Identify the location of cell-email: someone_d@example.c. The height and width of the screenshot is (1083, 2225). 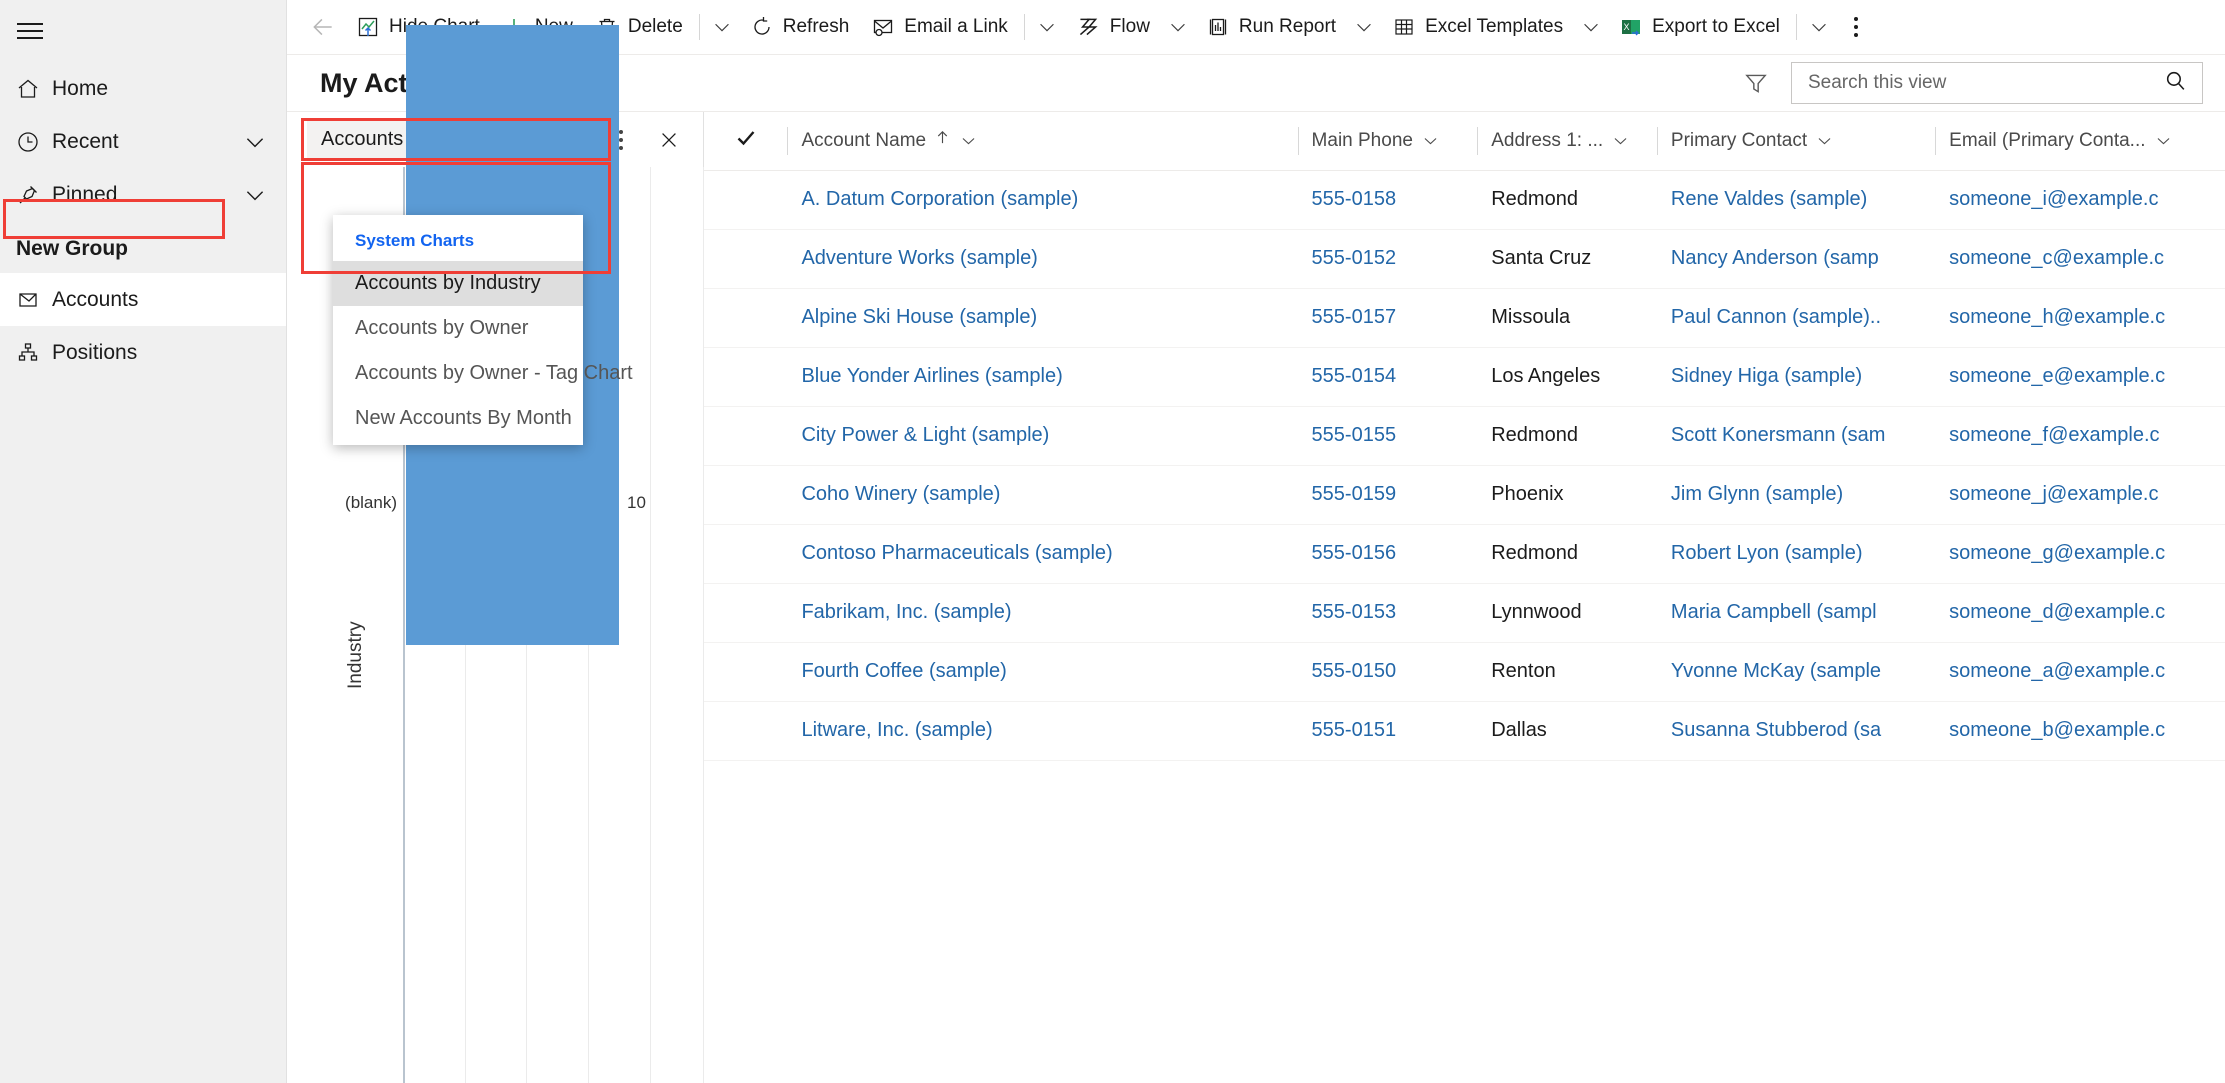
(2080, 613).